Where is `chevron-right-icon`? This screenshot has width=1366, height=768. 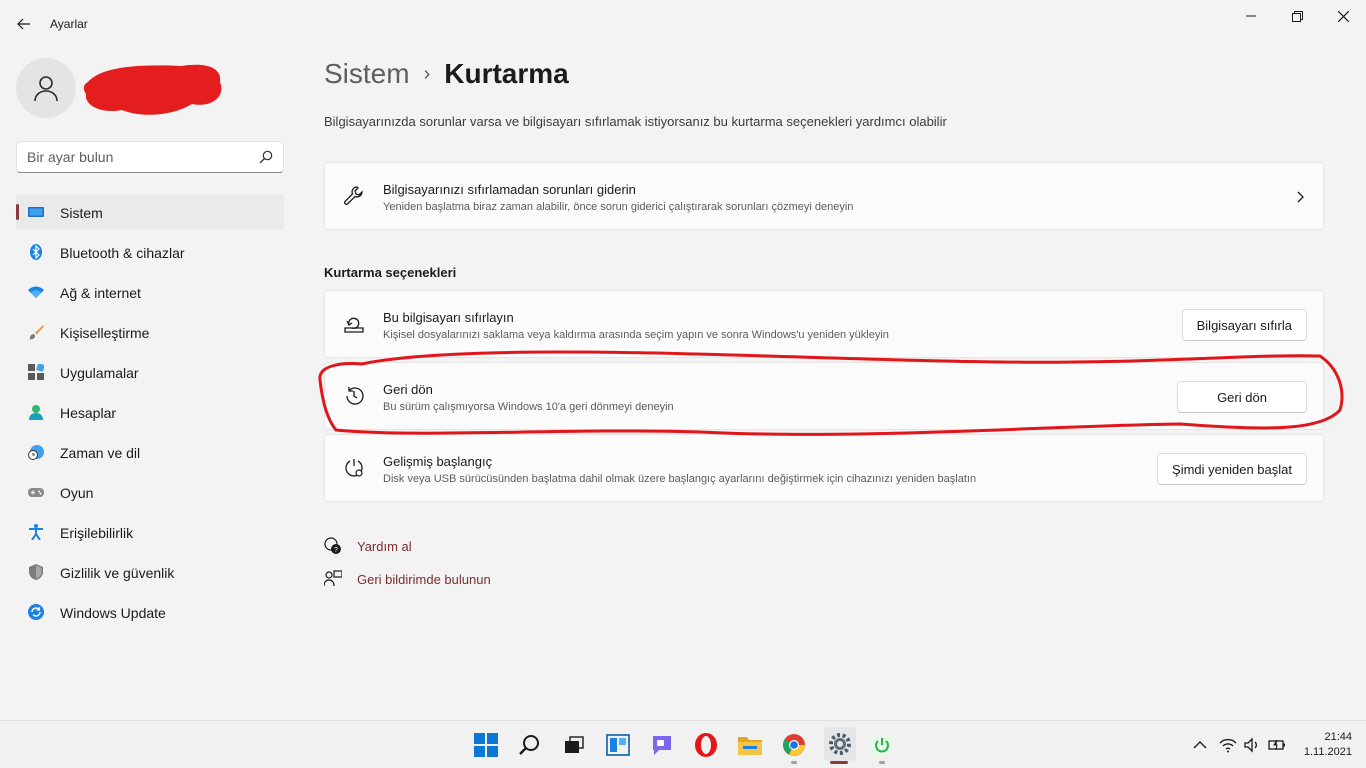 chevron-right-icon is located at coordinates (1300, 197).